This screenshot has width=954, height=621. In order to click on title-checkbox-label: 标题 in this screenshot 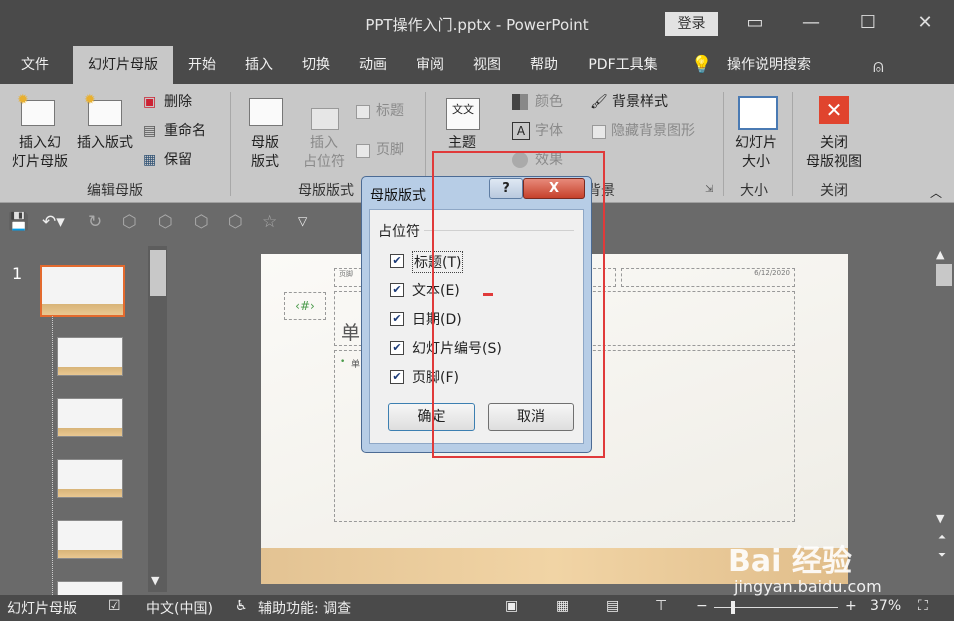, I will do `click(390, 111)`.